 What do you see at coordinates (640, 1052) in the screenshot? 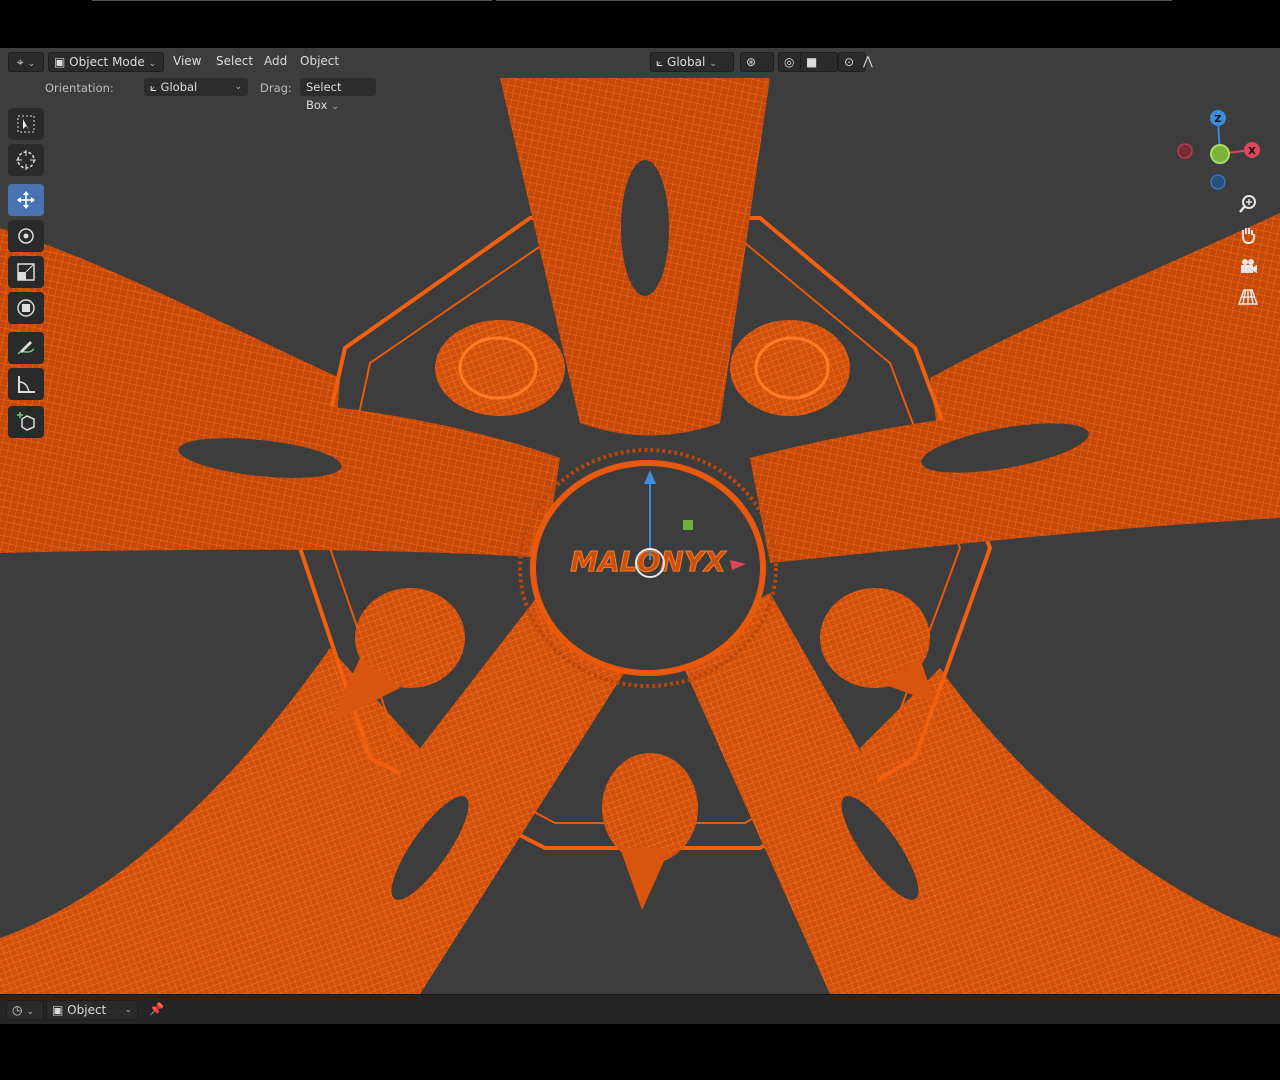
I see `bottom-black-strip` at bounding box center [640, 1052].